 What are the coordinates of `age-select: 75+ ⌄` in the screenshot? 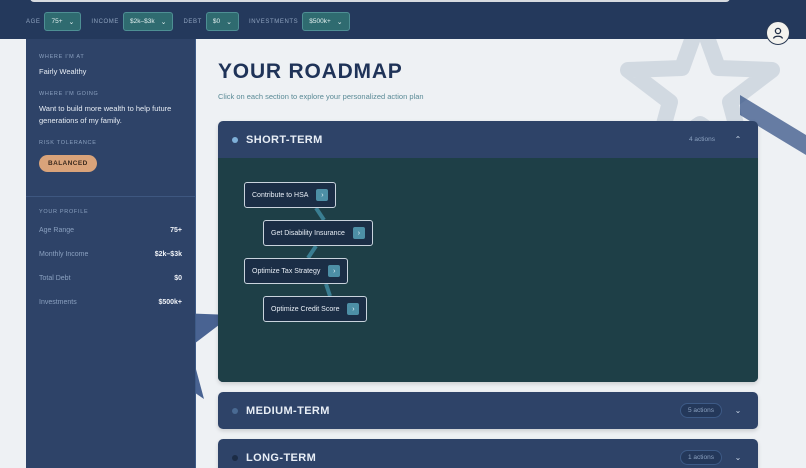 It's located at (63, 21).